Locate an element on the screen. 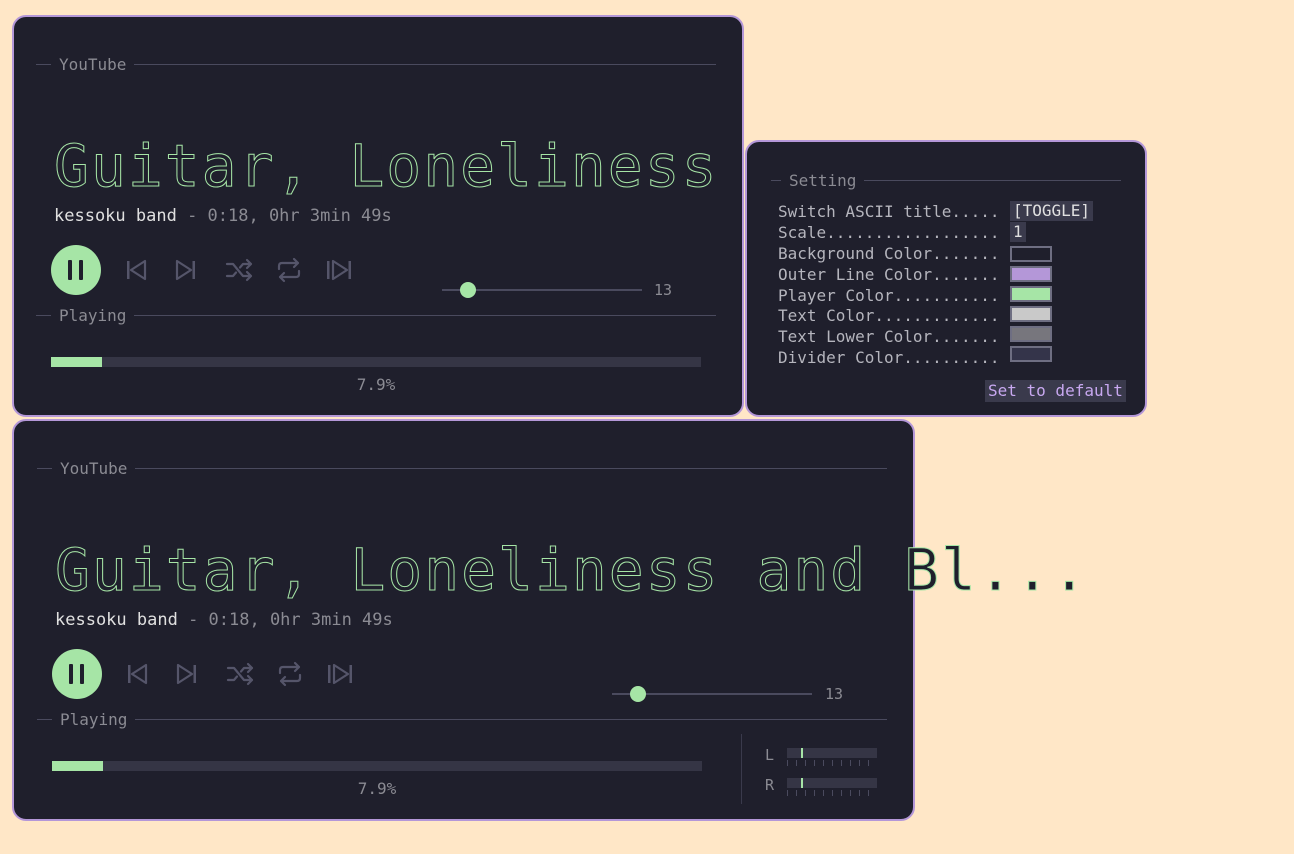 This screenshot has width=1294, height=854. right-channel-label: R is located at coordinates (770, 785).